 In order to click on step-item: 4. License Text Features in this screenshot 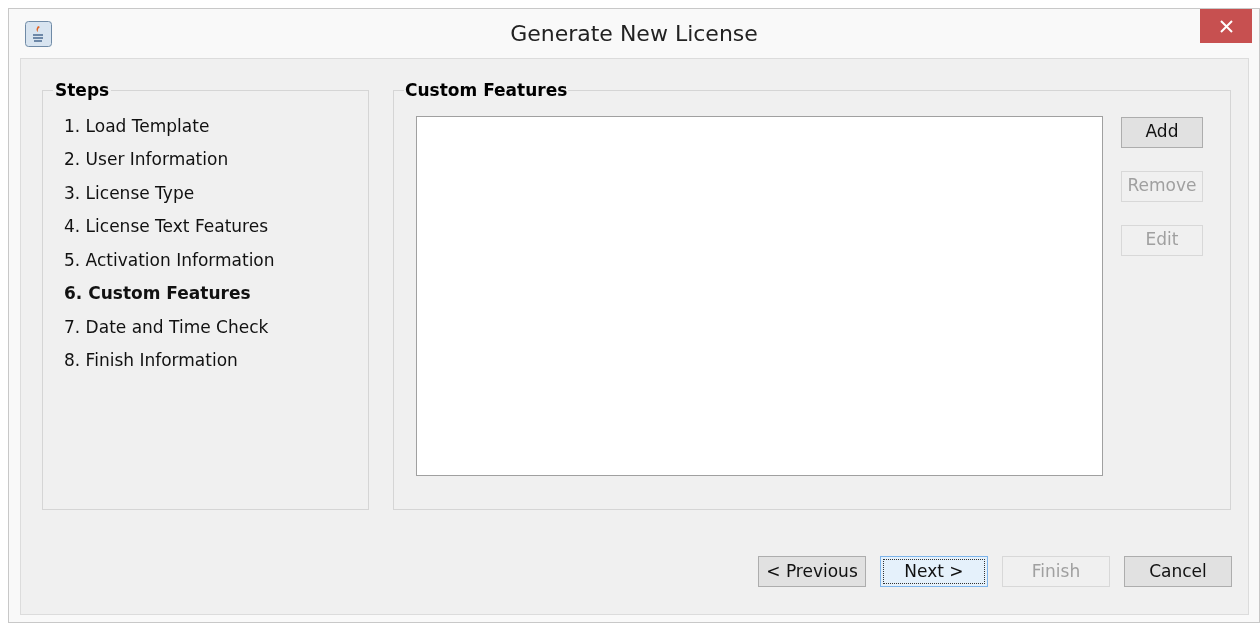, I will do `click(166, 226)`.